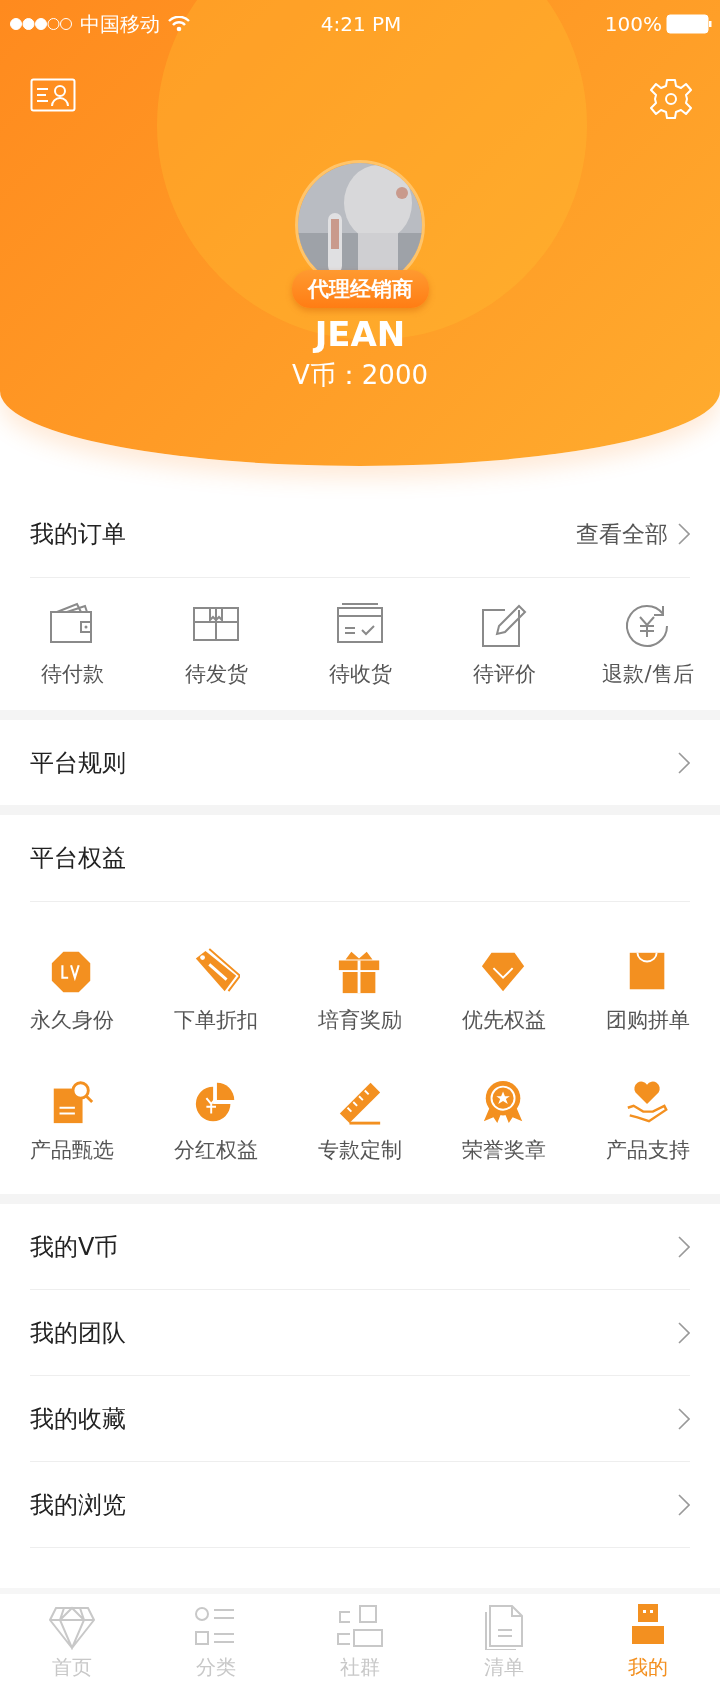  Describe the element at coordinates (72, 1150) in the screenshot. I see `benefit-label: 产品甄选` at that location.